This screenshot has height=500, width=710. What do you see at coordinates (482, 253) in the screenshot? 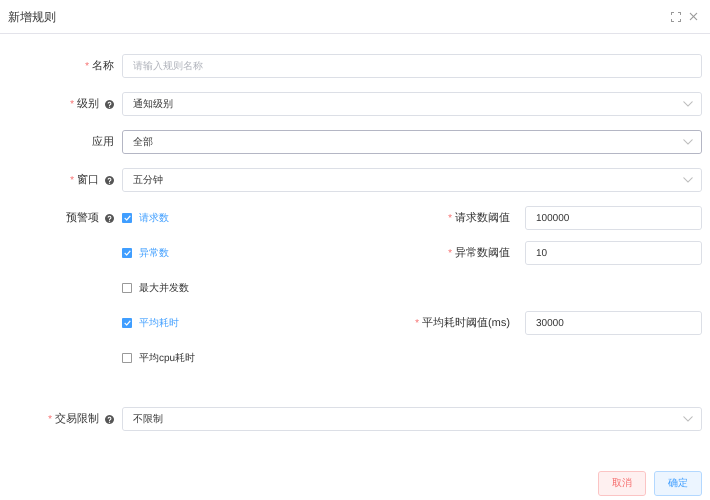
I see `field-label: 异常数阈值` at bounding box center [482, 253].